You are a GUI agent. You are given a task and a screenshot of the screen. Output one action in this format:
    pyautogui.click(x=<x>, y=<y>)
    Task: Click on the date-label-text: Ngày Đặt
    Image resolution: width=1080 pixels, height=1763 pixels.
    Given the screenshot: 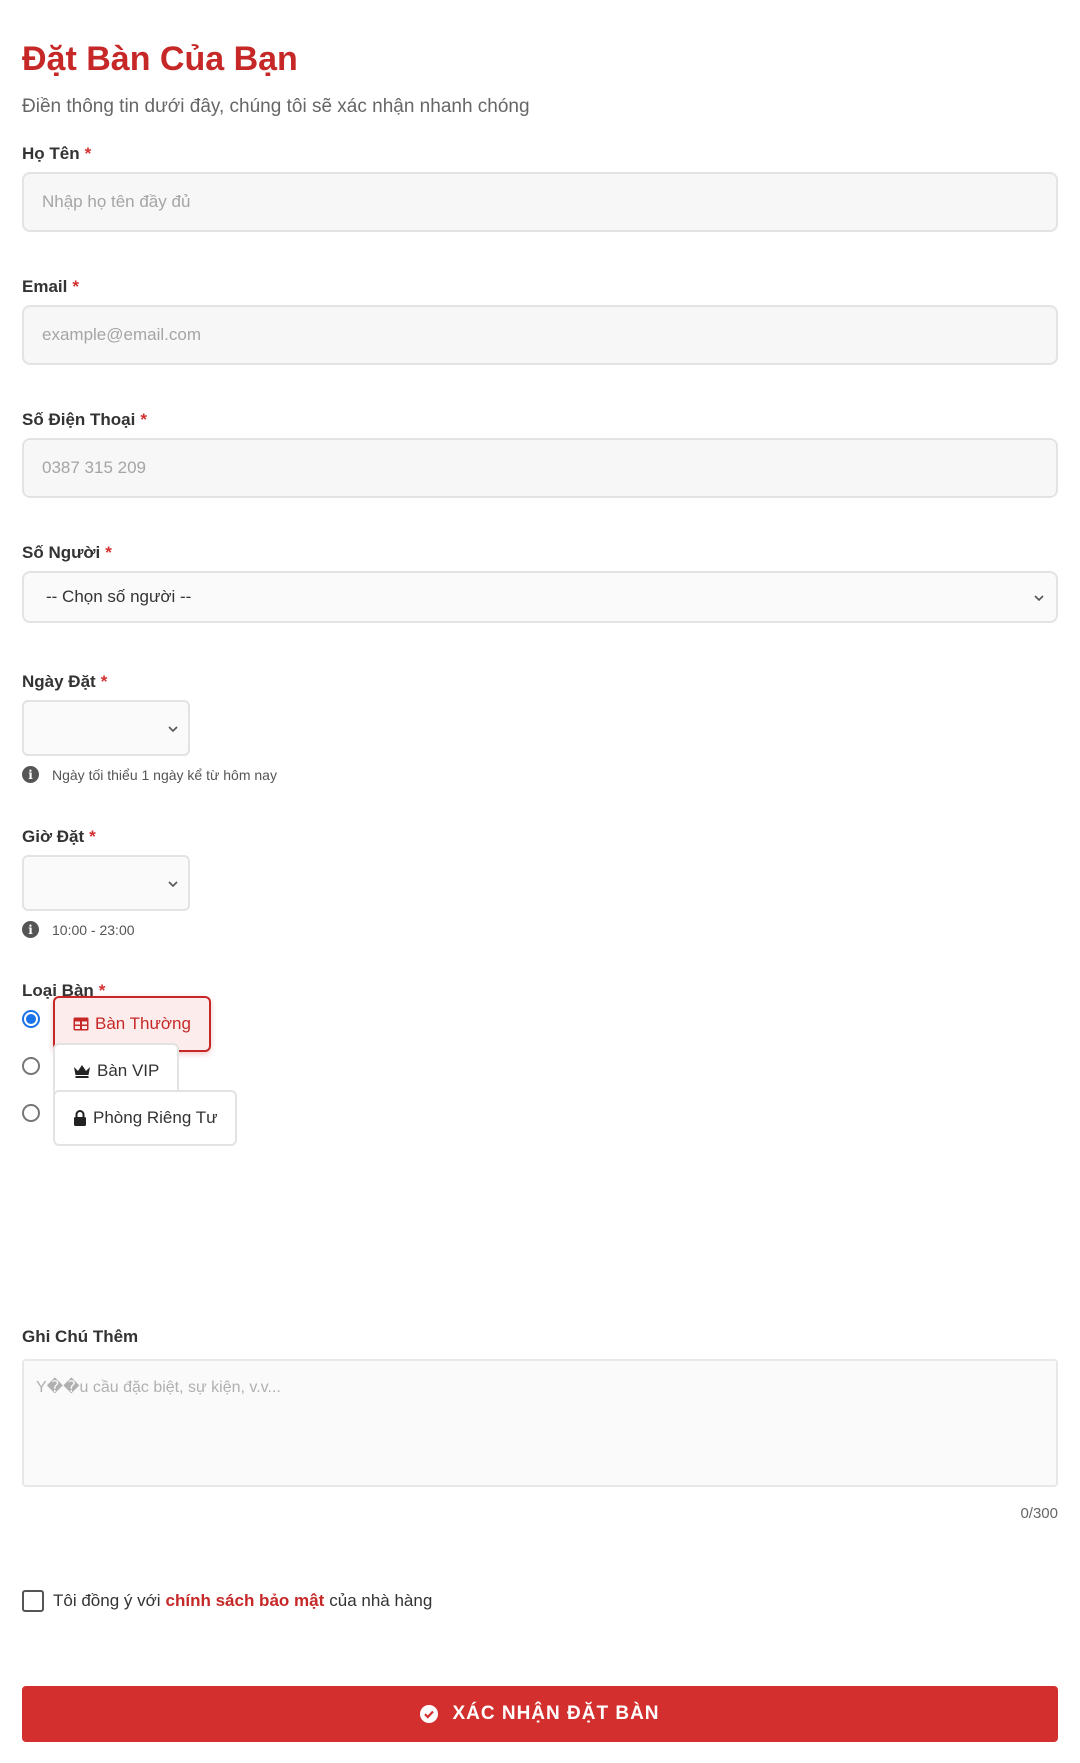 What is the action you would take?
    pyautogui.click(x=59, y=681)
    